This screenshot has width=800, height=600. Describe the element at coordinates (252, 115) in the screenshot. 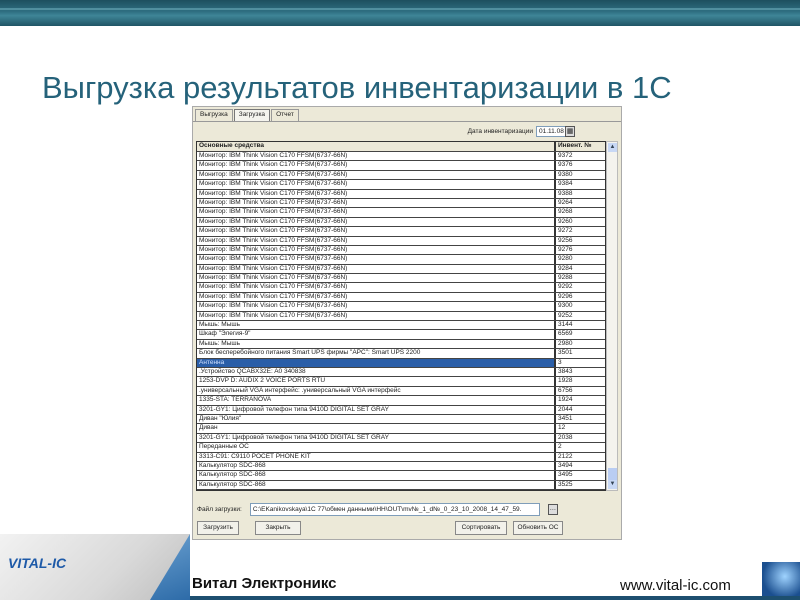

I see `tab-import: Загрузка` at that location.